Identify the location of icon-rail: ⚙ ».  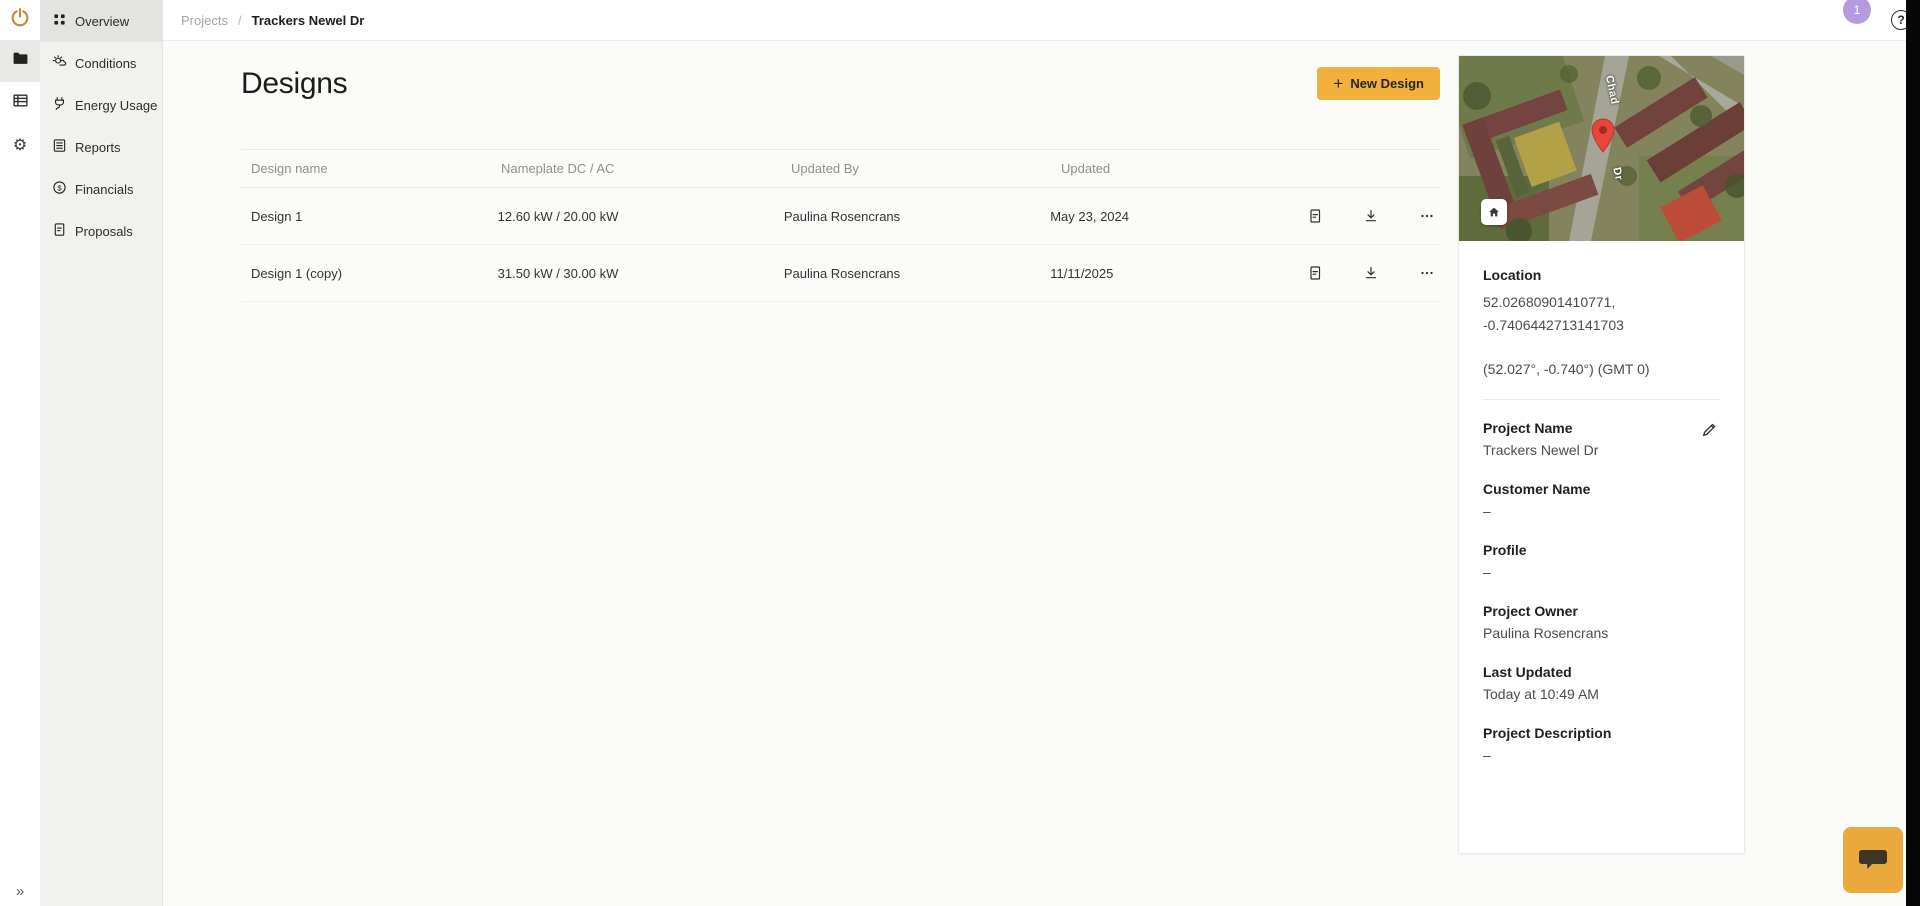
(20, 453).